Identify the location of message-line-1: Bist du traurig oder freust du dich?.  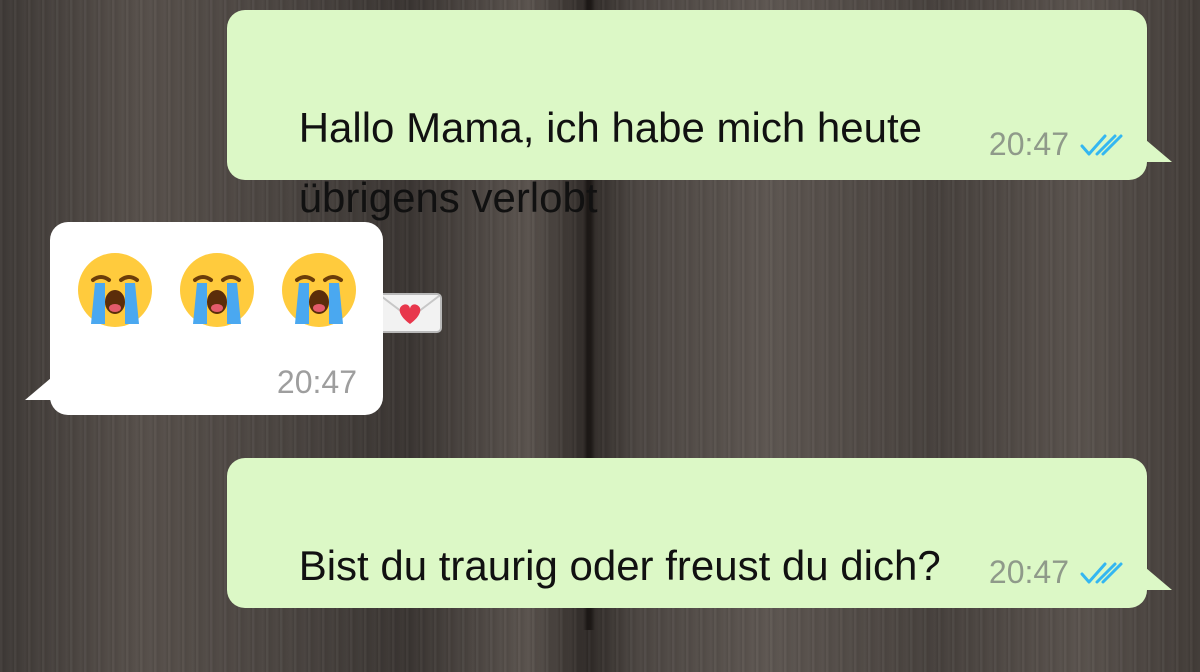
(619, 565).